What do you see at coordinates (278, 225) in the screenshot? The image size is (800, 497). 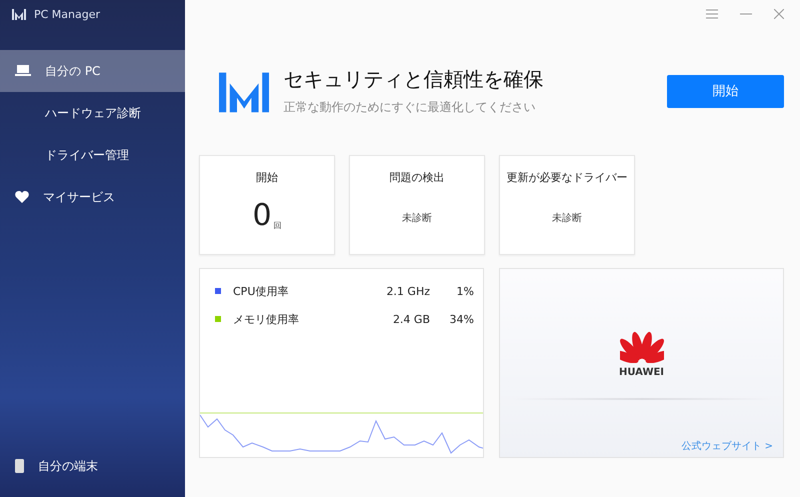 I see `stat-unit: 回` at bounding box center [278, 225].